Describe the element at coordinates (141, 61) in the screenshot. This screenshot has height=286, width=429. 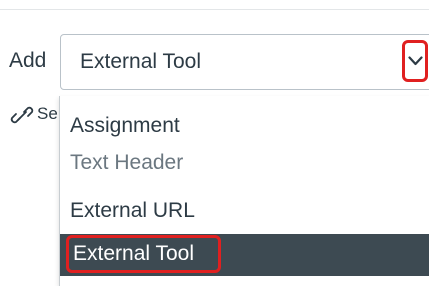
I see `select-value: External Tool` at that location.